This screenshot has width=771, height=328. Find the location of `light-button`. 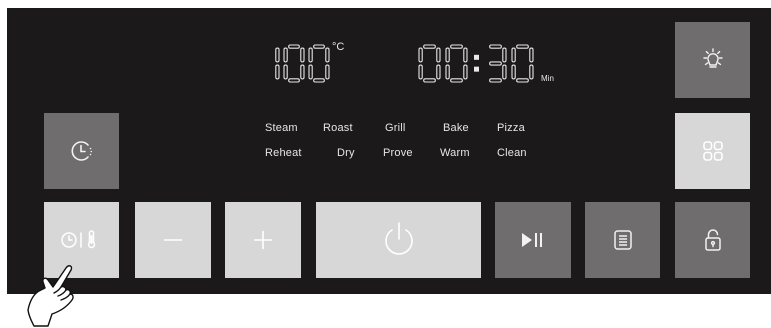

light-button is located at coordinates (712, 60).